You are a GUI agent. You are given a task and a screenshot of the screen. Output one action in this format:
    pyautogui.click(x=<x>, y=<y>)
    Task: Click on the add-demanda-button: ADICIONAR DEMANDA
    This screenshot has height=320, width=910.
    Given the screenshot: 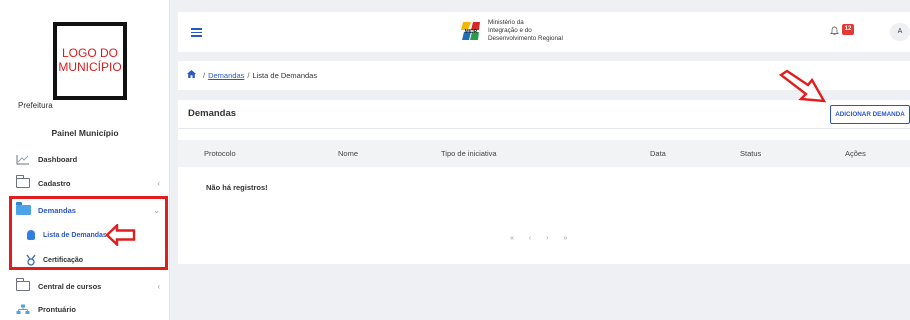 What is the action you would take?
    pyautogui.click(x=870, y=114)
    